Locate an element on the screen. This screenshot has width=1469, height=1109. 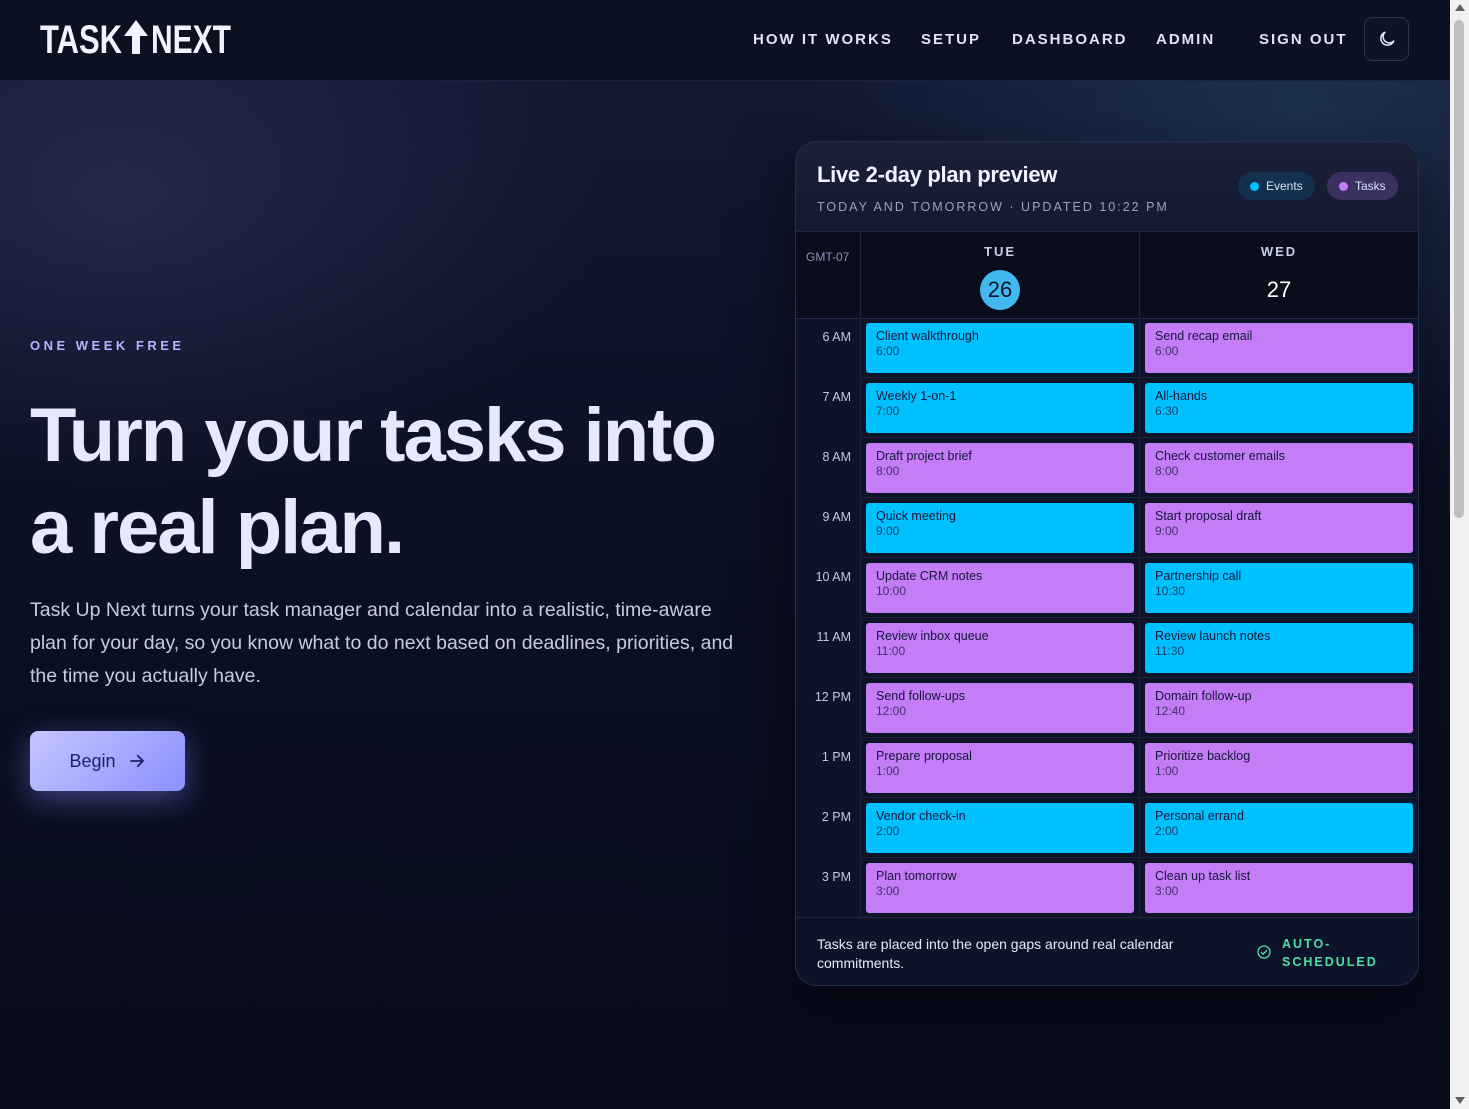
hour-label: 7 AM is located at coordinates (837, 397).